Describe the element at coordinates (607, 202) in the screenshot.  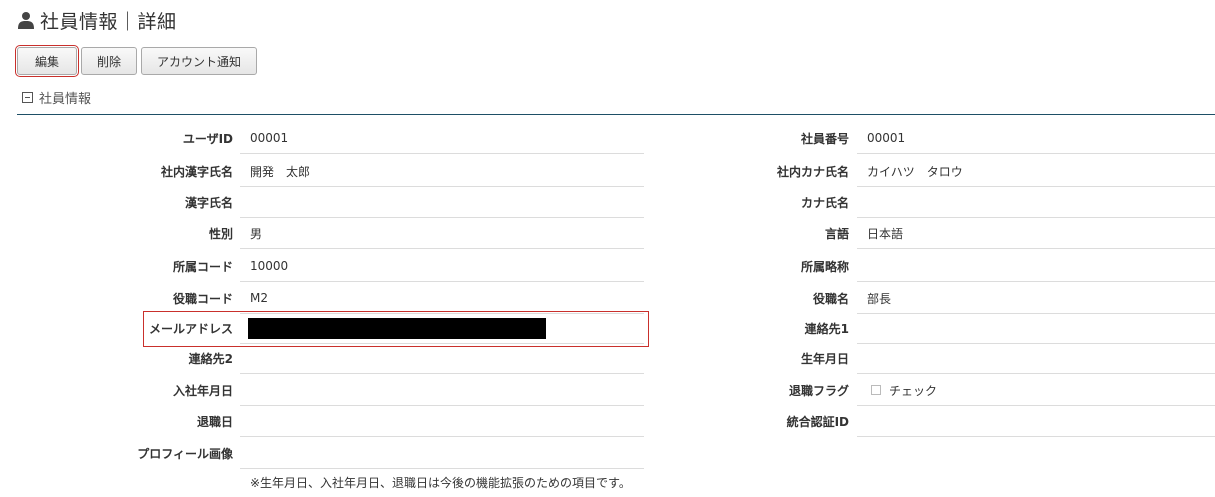
I see `field-row-kana-name: カナ氏名` at that location.